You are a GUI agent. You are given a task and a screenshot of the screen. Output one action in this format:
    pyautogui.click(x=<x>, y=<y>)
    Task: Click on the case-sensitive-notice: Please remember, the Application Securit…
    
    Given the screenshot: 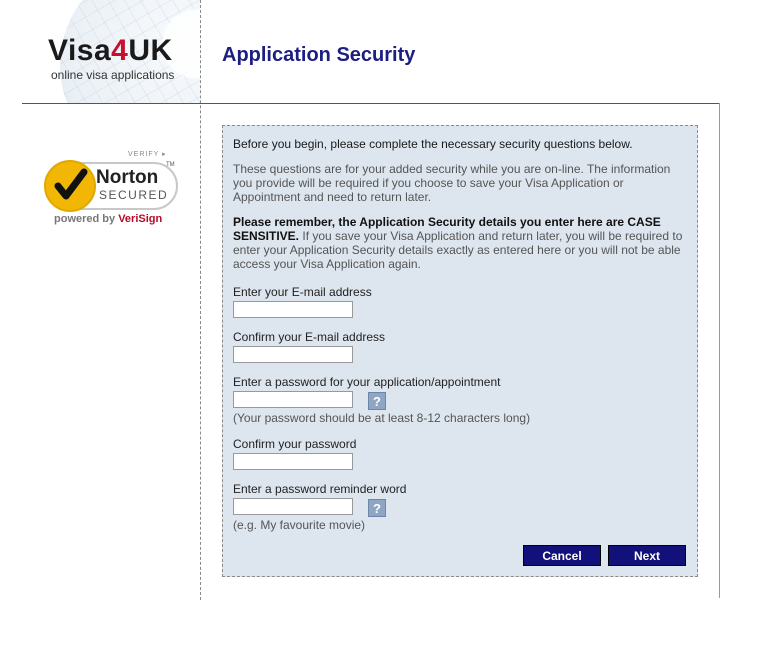 What is the action you would take?
    pyautogui.click(x=460, y=243)
    